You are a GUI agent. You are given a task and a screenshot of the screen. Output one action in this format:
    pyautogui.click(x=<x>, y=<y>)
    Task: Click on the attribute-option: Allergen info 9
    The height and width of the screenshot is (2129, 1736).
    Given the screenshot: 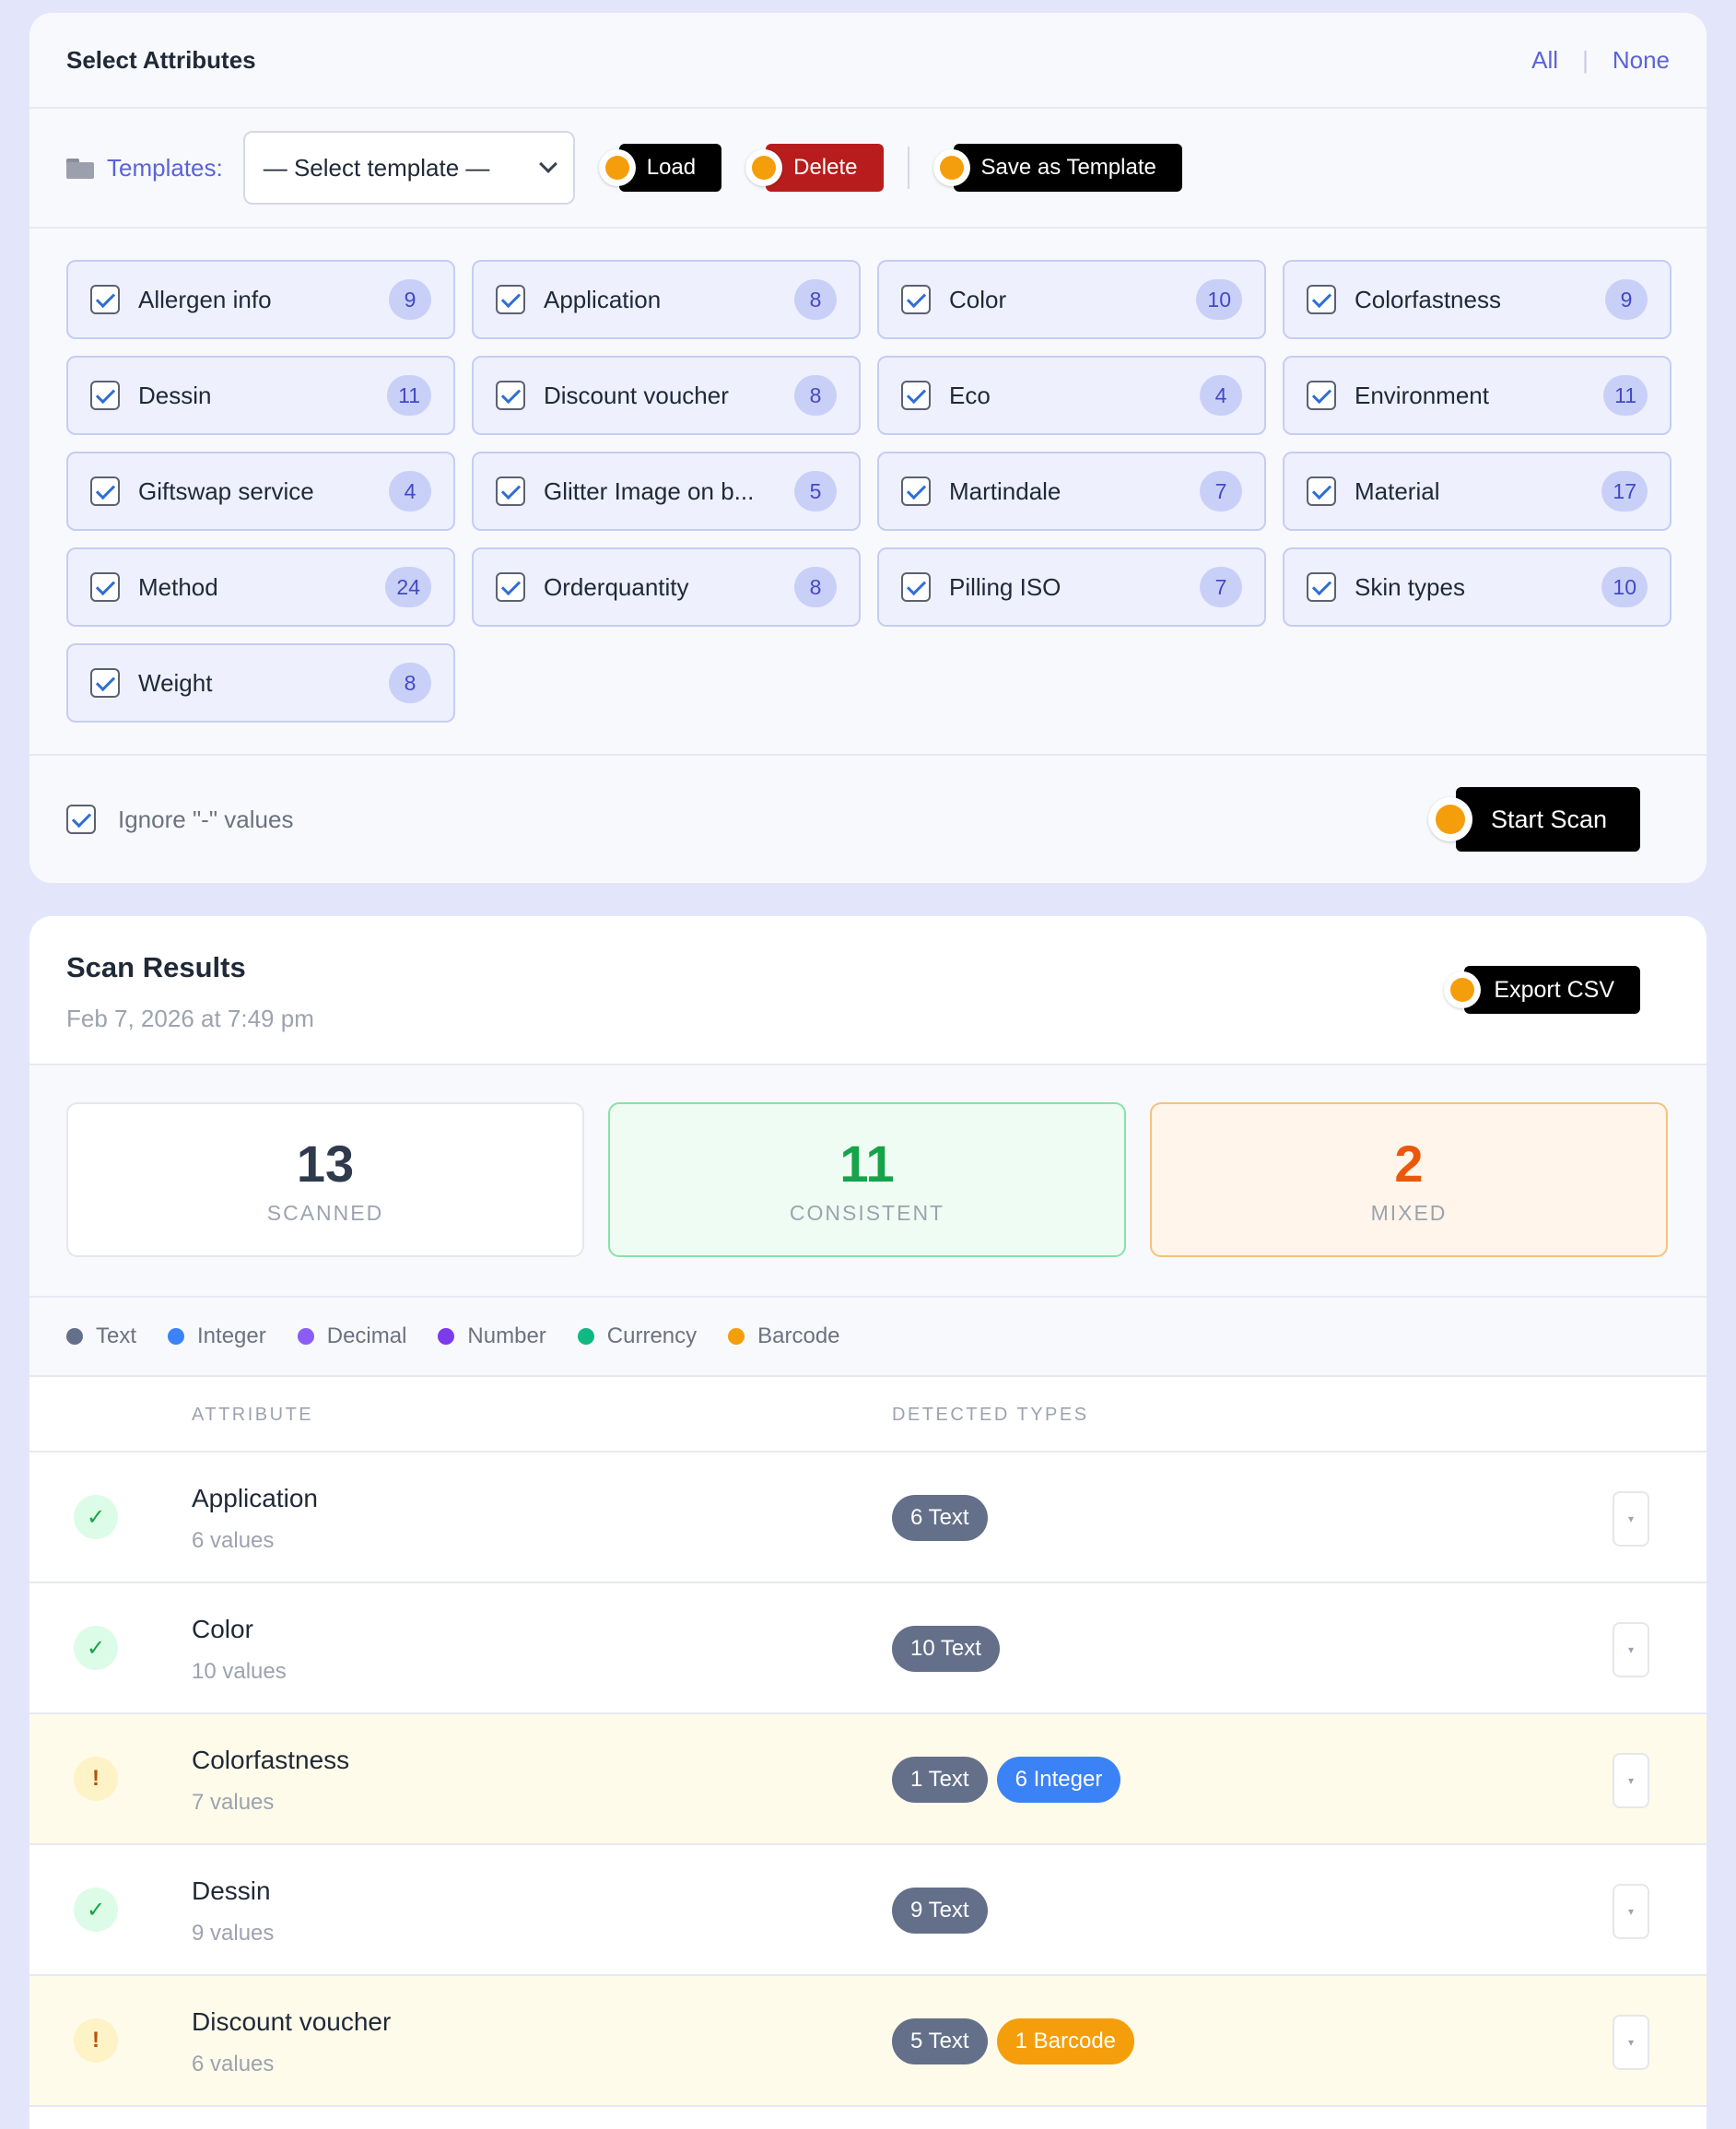 What is the action you would take?
    pyautogui.click(x=261, y=299)
    